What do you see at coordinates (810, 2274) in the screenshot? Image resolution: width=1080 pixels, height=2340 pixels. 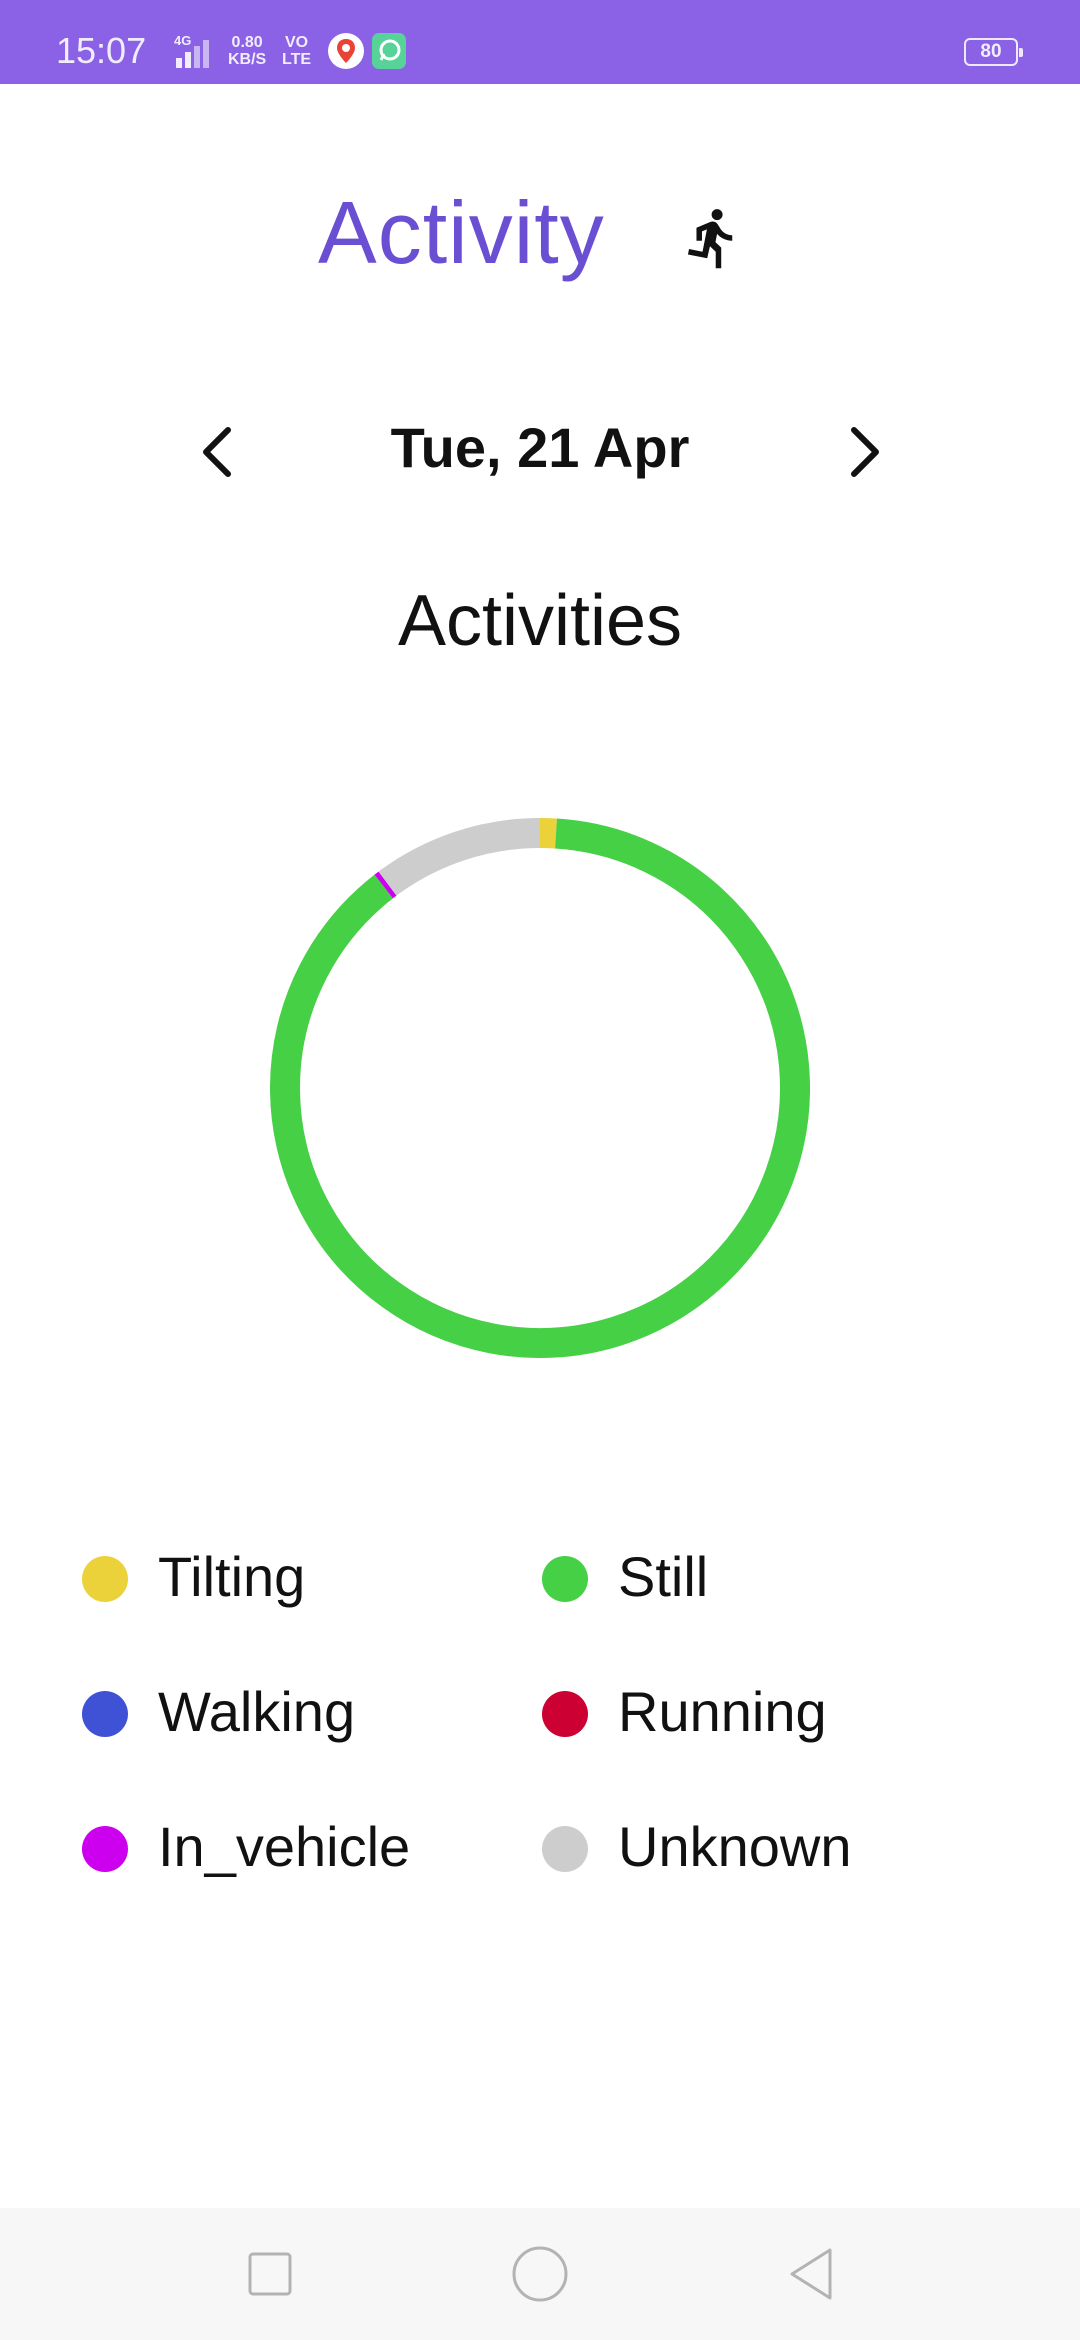 I see `back-triangle-icon` at bounding box center [810, 2274].